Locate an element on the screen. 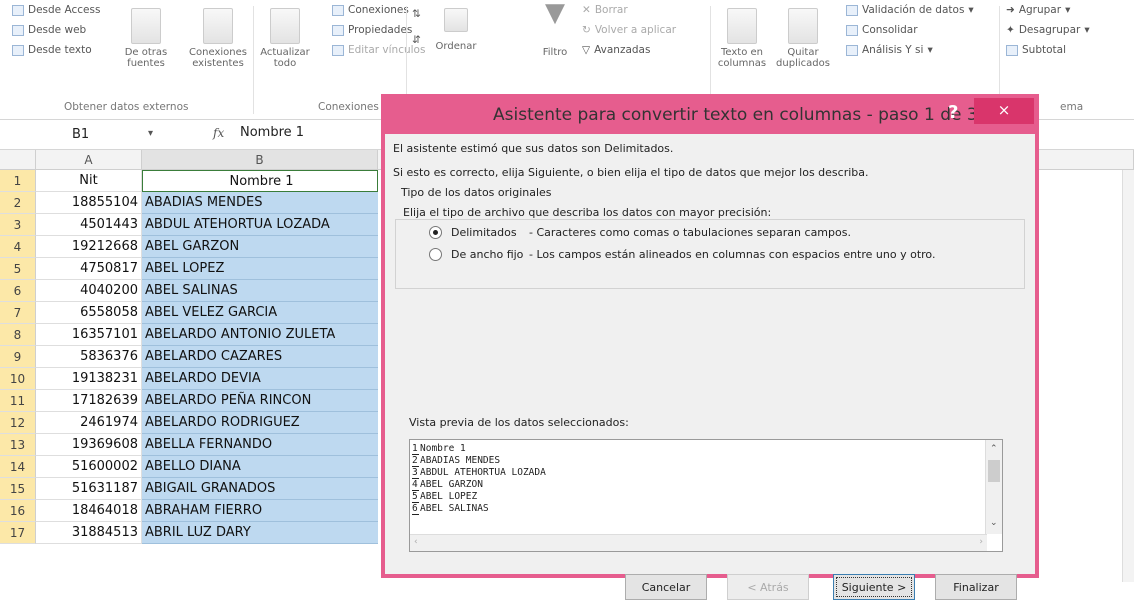 Image resolution: width=1134 pixels, height=600 pixels. row-header: 12 is located at coordinates (18, 423).